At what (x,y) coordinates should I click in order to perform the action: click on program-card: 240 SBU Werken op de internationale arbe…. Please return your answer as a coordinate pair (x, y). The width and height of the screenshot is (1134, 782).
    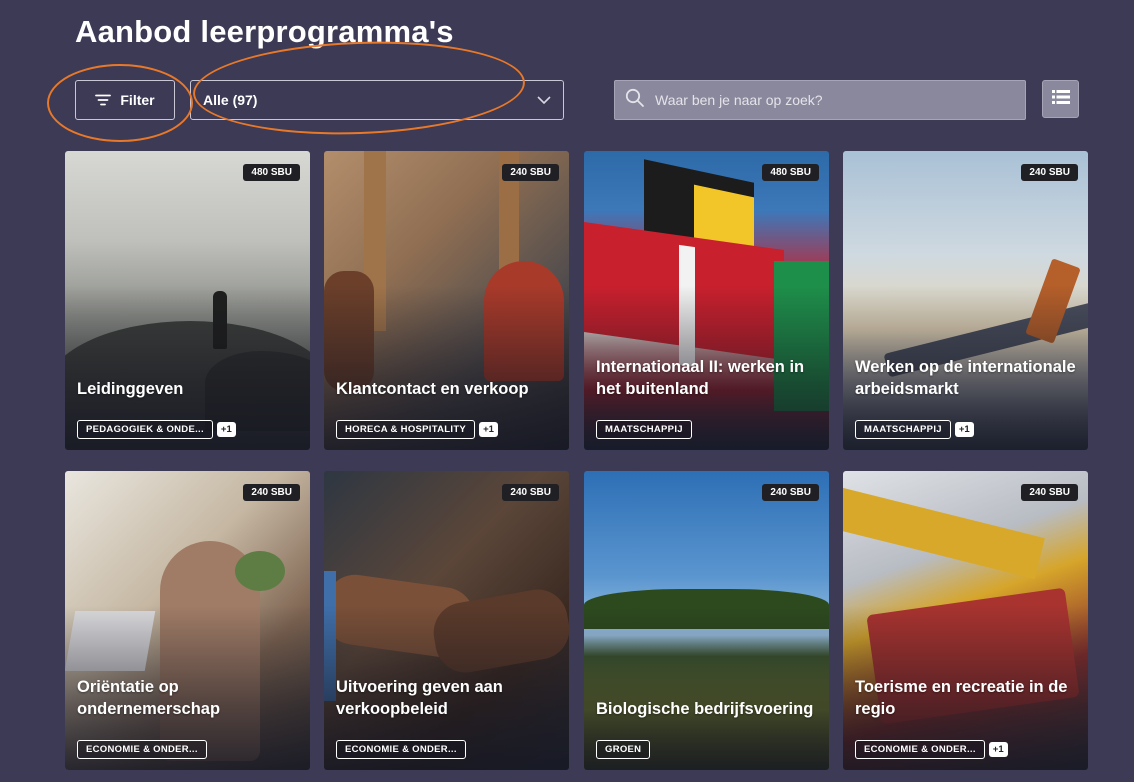
    Looking at the image, I should click on (965, 300).